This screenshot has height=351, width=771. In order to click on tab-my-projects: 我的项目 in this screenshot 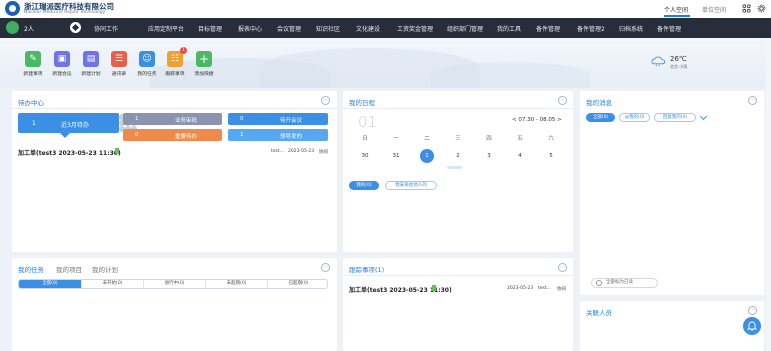, I will do `click(69, 269)`.